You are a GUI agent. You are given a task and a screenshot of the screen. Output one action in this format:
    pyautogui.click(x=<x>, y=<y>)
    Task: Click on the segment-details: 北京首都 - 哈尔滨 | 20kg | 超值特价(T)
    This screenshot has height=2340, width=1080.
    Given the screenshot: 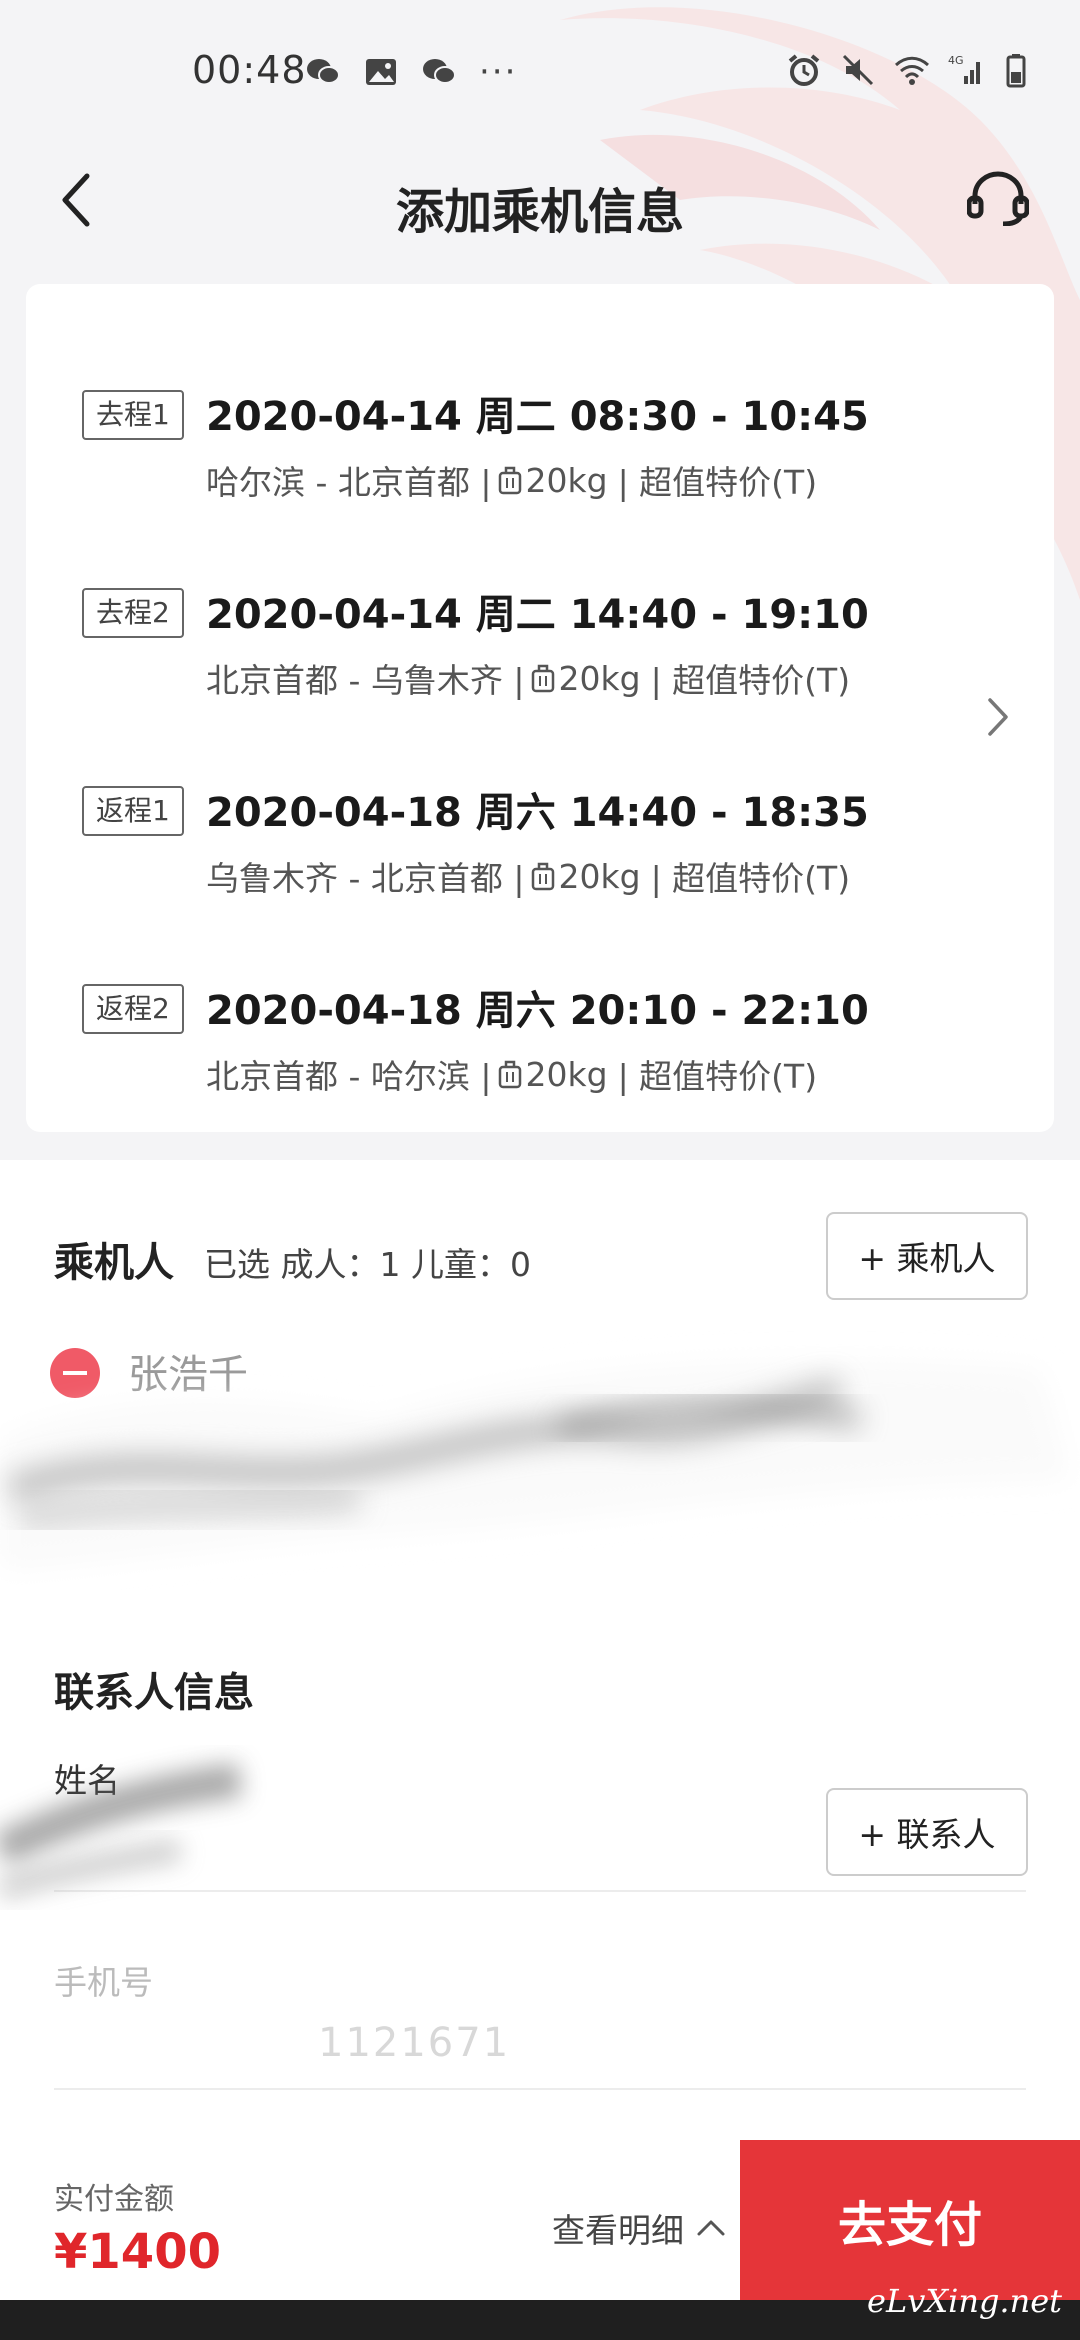 What is the action you would take?
    pyautogui.click(x=511, y=1074)
    